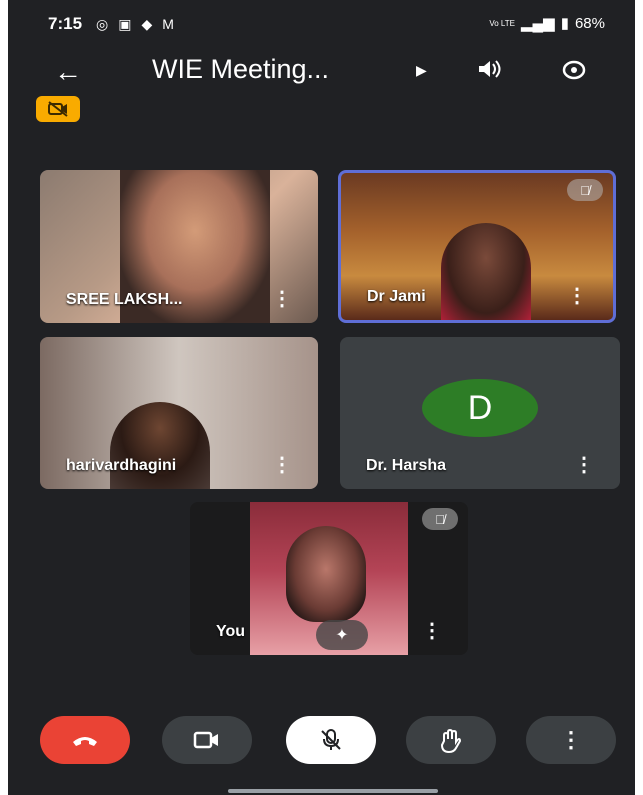 The height and width of the screenshot is (795, 643). I want to click on hand-icon, so click(451, 740).